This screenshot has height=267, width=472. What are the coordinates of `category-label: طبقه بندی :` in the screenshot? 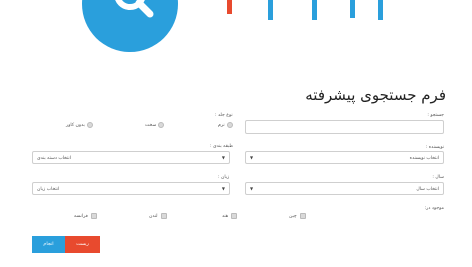 It's located at (221, 146).